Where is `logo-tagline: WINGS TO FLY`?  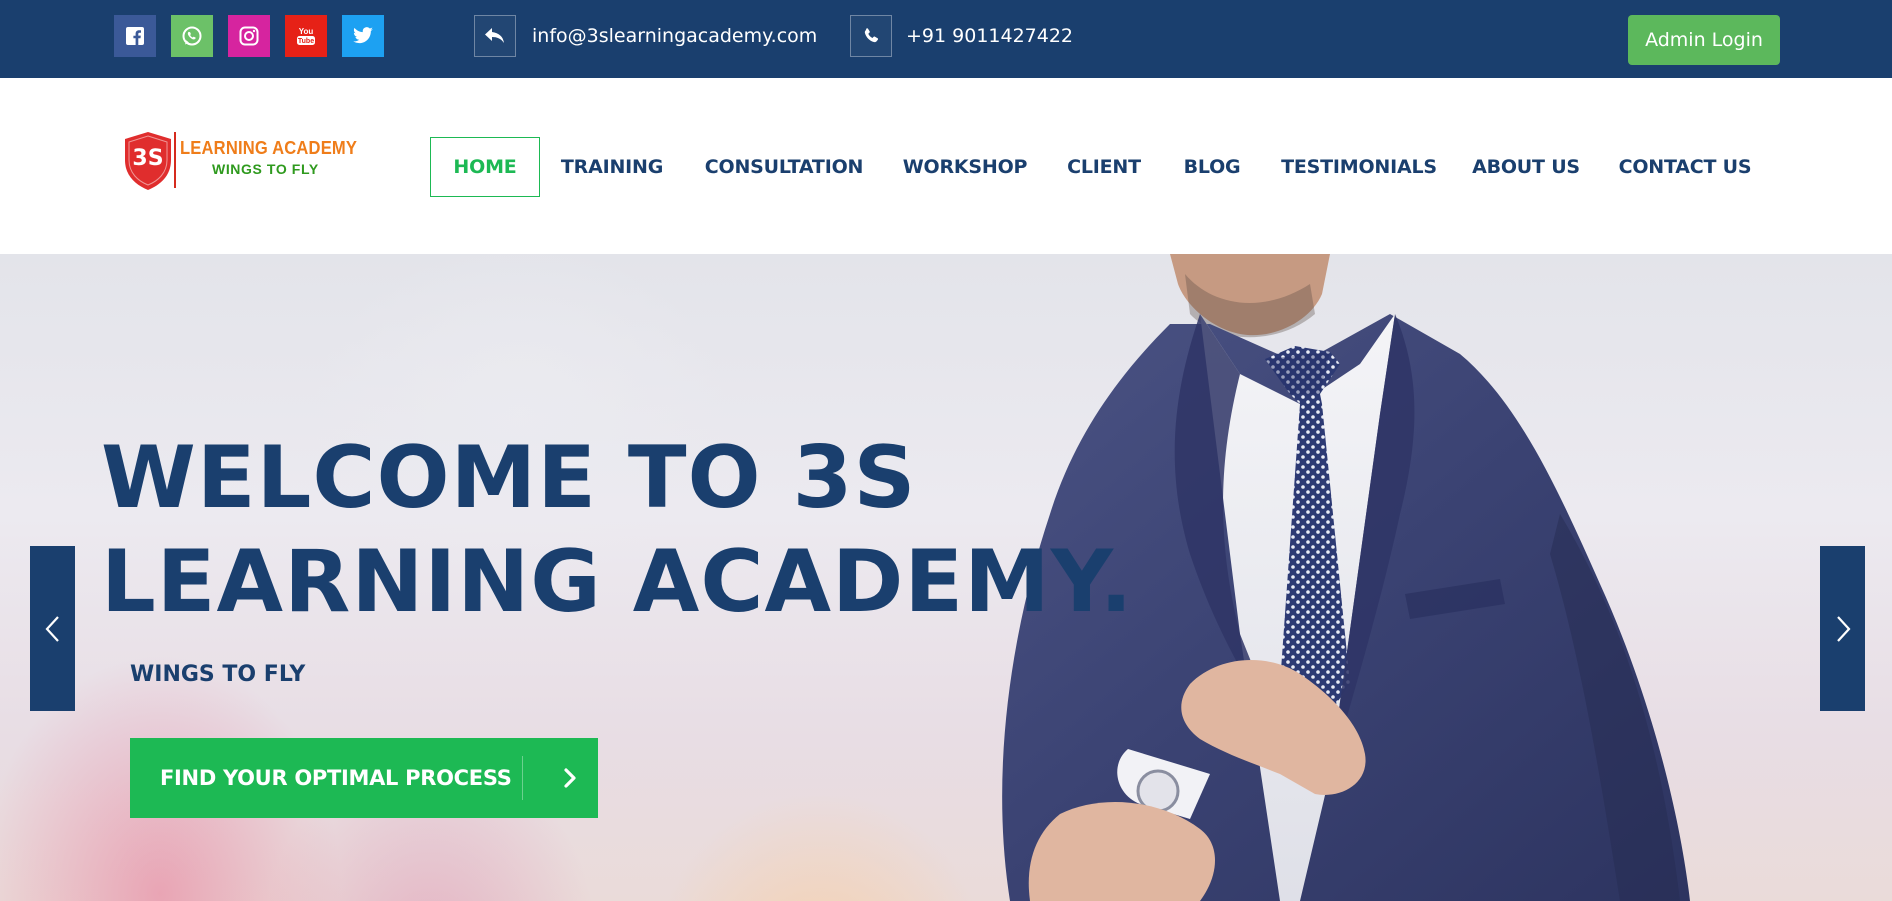
logo-tagline: WINGS TO FLY is located at coordinates (265, 169).